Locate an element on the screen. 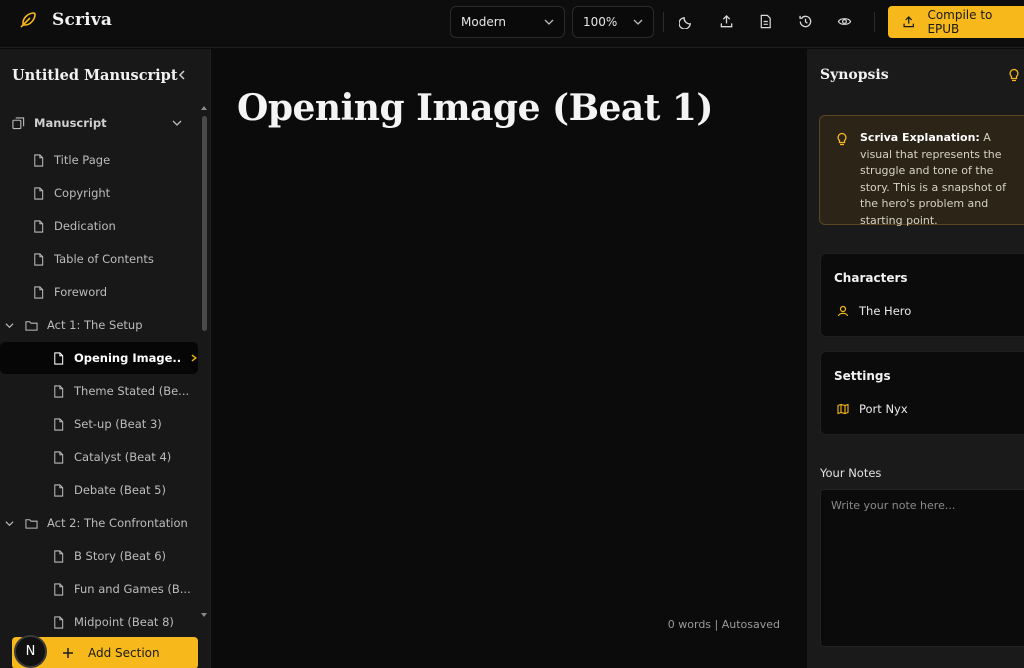 This screenshot has width=1024, height=668. character-name: The Hero is located at coordinates (885, 311).